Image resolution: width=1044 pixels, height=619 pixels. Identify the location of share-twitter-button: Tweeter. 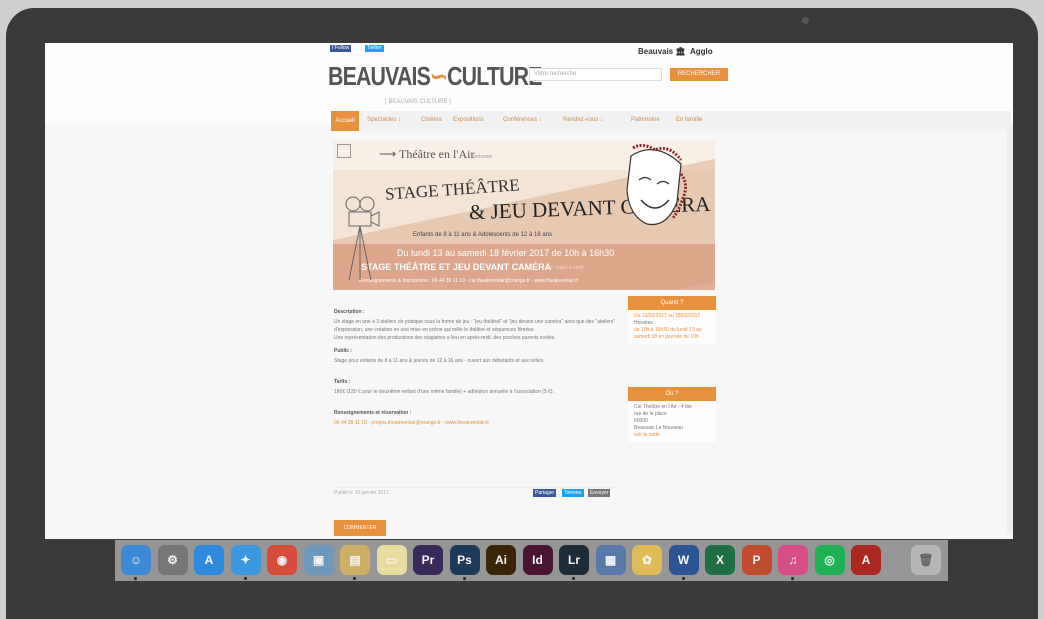
(573, 493).